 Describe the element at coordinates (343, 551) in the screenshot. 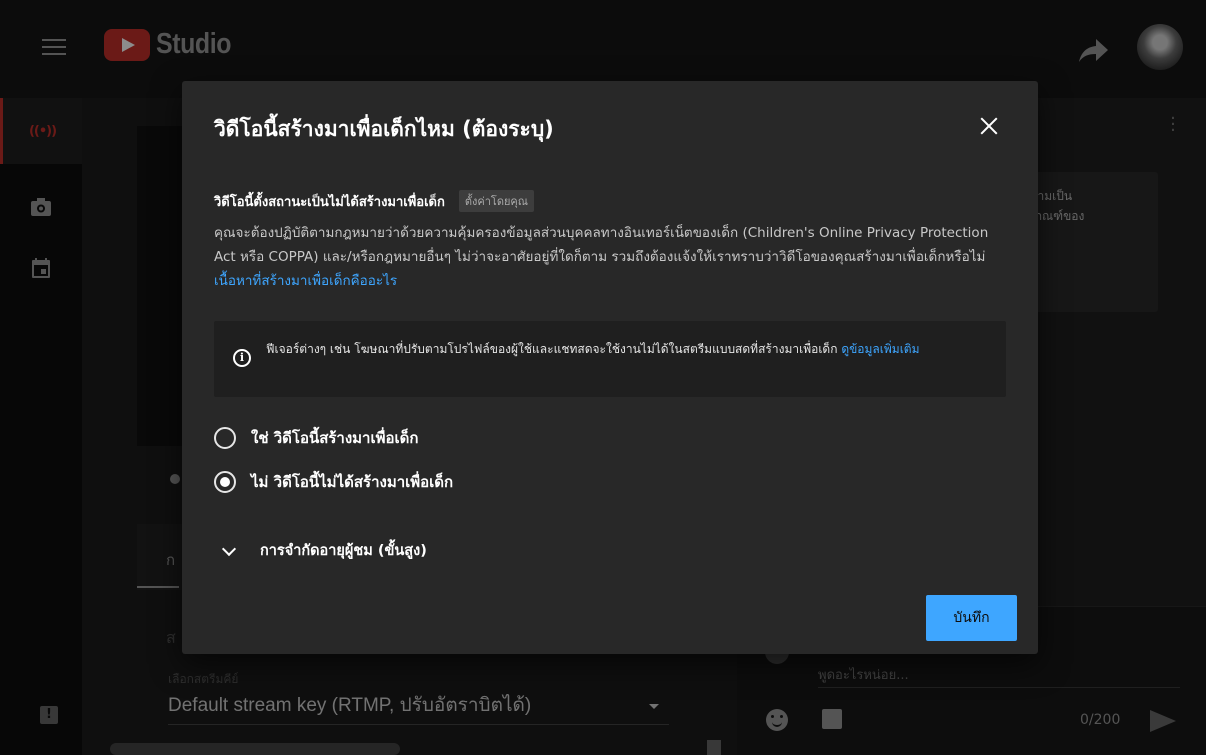

I see `age-restriction-label: การจำกัดอายุผู้ชม (ขั้นสูง)` at that location.